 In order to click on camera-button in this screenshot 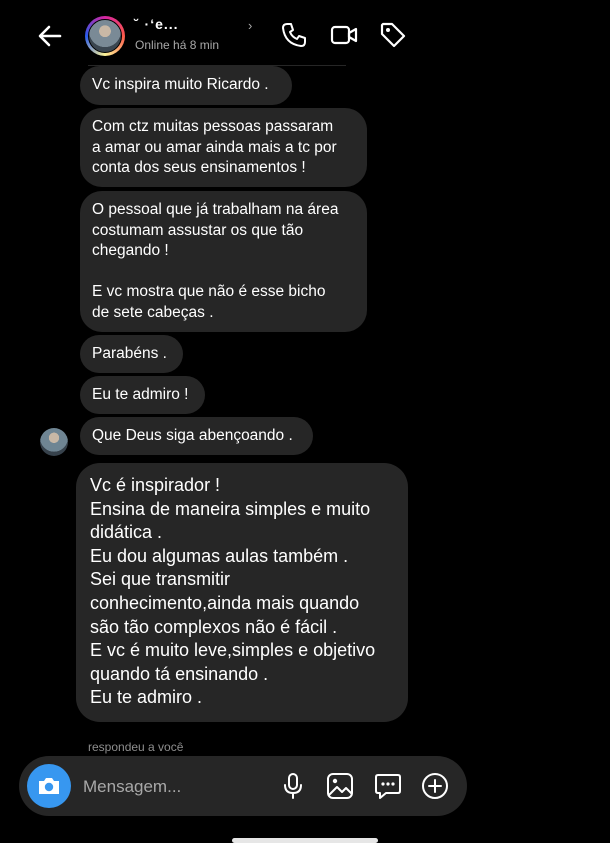, I will do `click(49, 786)`.